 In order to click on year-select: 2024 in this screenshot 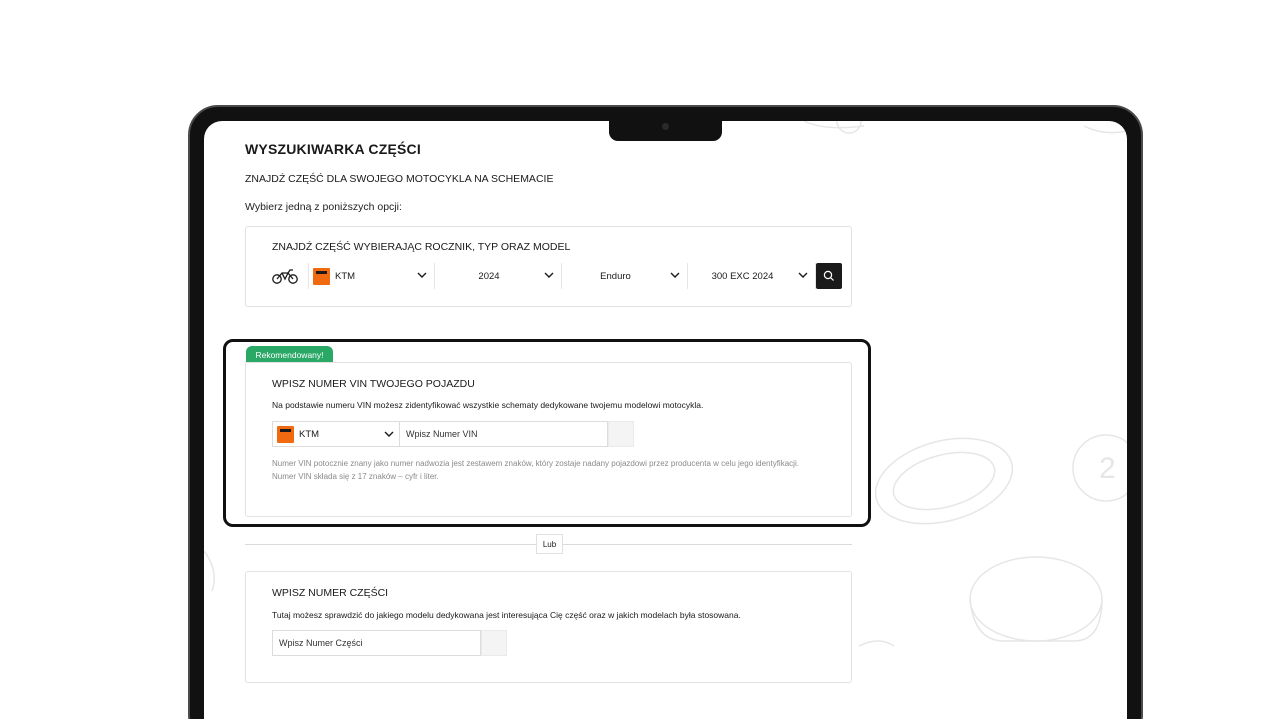, I will do `click(498, 276)`.